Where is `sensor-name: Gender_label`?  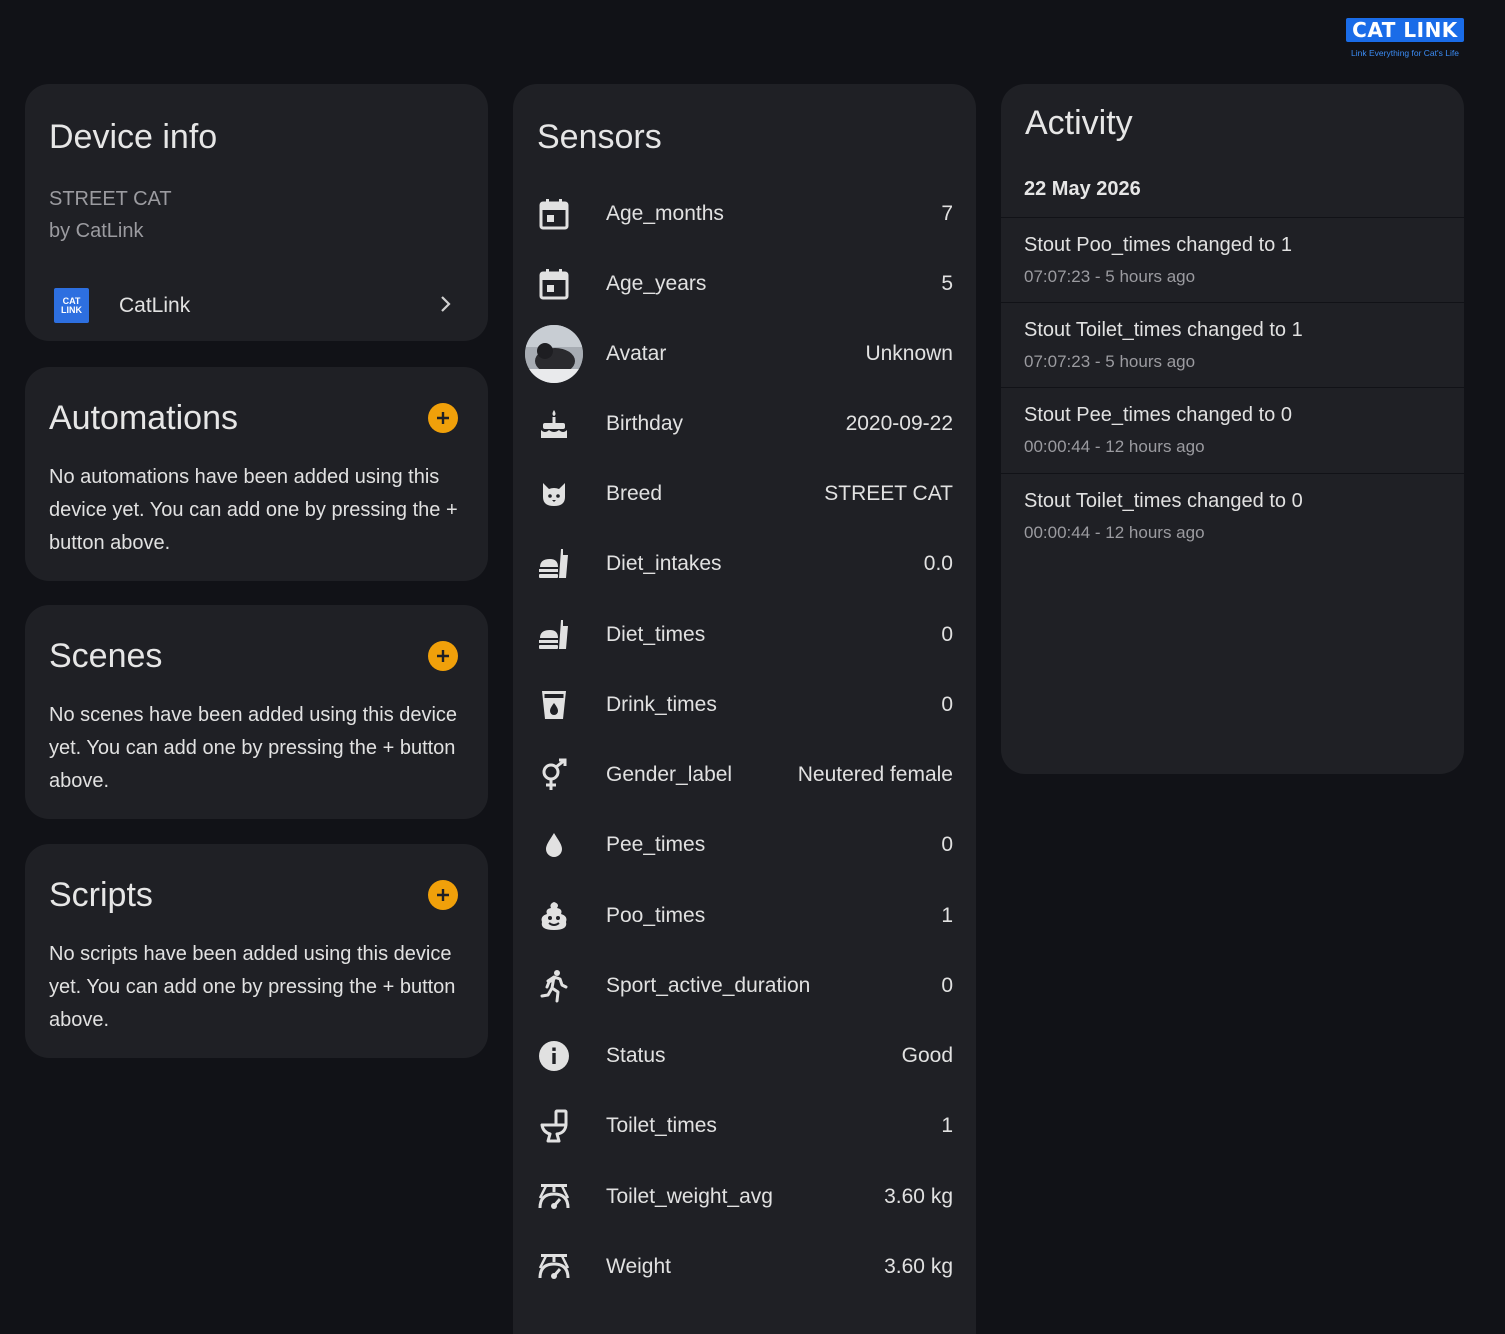 sensor-name: Gender_label is located at coordinates (669, 774).